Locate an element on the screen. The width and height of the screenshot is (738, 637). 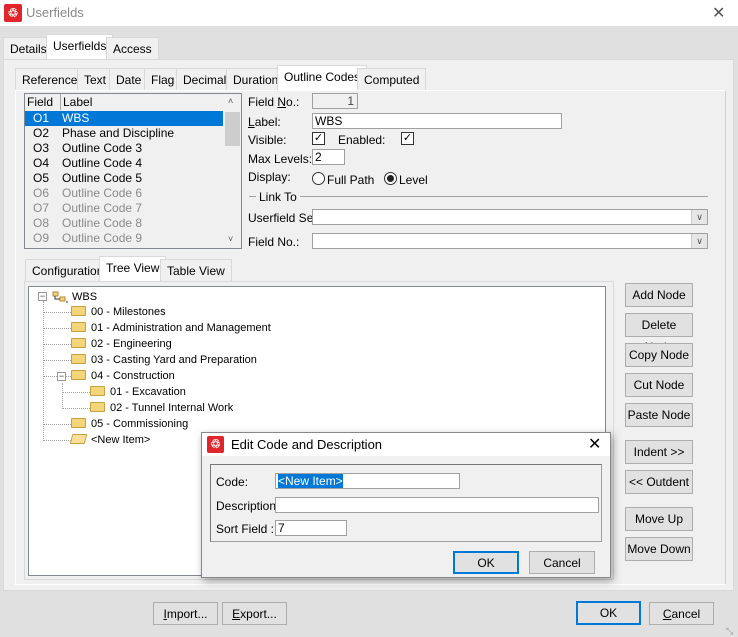
tree-node-label: 02 - Tunnel Internal Work is located at coordinates (172, 408).